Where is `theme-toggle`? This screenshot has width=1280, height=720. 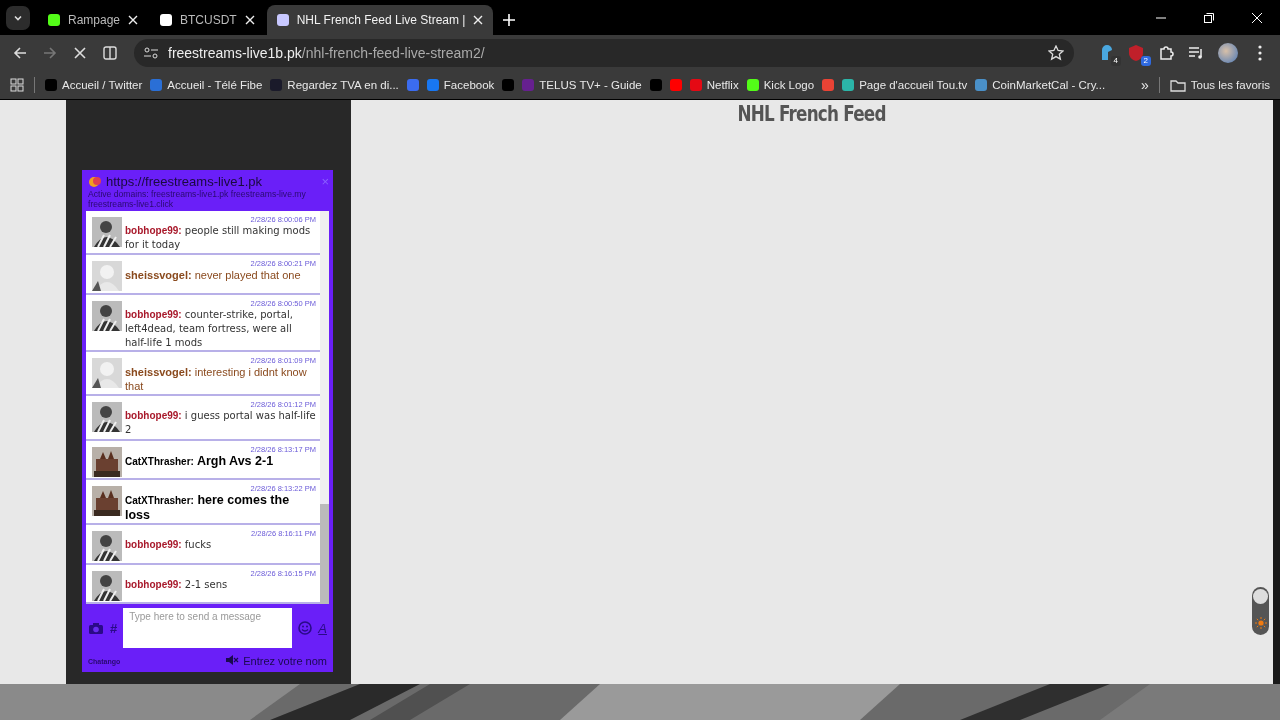
theme-toggle is located at coordinates (1260, 611).